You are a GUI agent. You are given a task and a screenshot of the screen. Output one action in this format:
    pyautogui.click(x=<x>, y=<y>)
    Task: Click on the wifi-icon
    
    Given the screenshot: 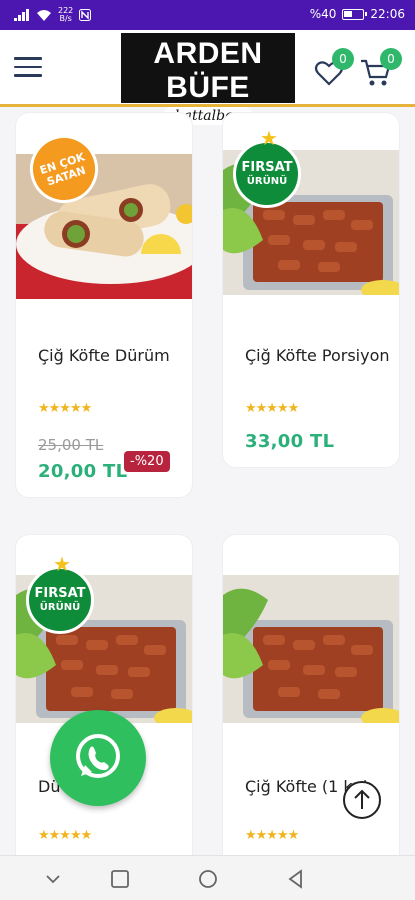 What is the action you would take?
    pyautogui.click(x=44, y=15)
    